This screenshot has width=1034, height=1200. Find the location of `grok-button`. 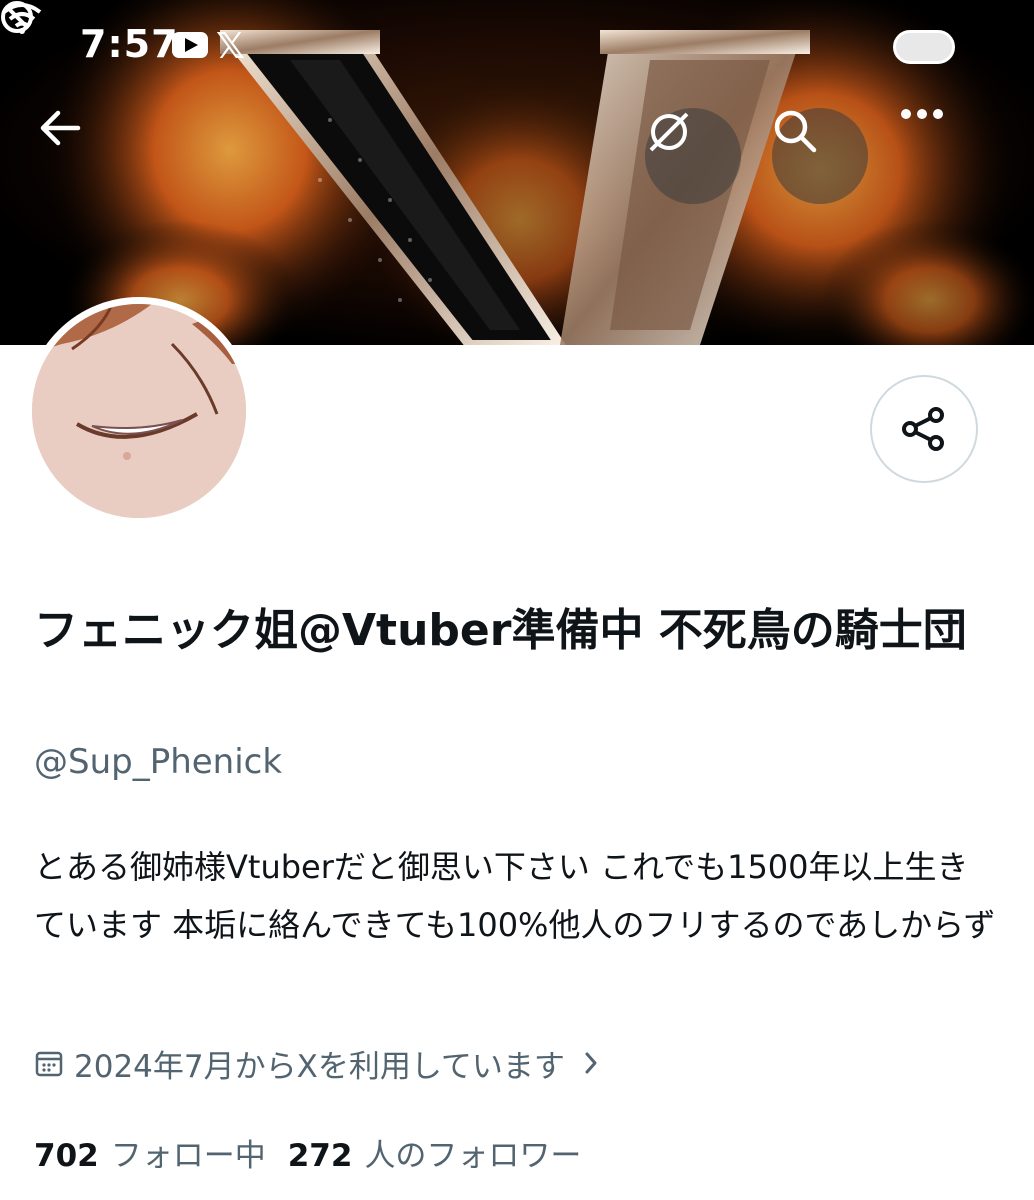

grok-button is located at coordinates (693, 156).